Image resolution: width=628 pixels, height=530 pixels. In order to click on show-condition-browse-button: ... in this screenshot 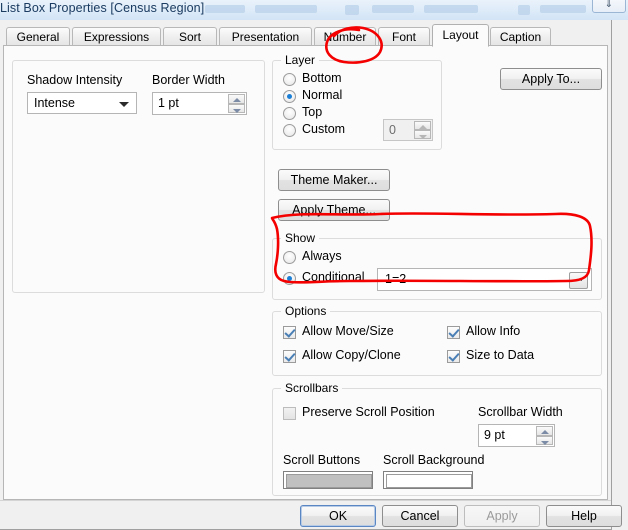, I will do `click(578, 280)`.